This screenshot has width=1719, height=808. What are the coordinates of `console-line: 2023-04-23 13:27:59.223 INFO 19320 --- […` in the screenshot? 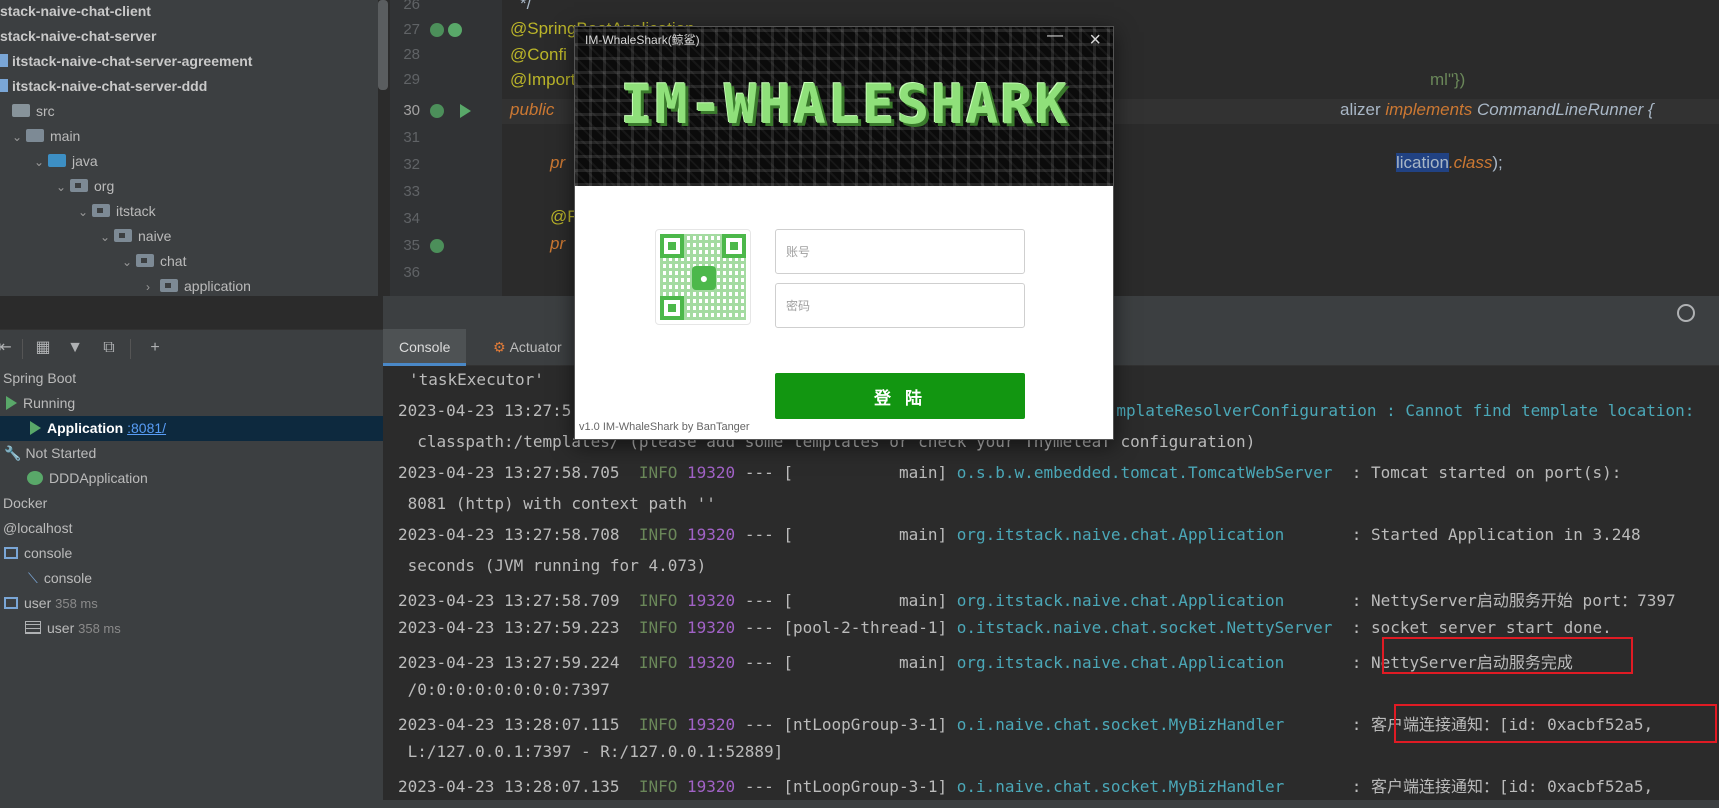 It's located at (1005, 627).